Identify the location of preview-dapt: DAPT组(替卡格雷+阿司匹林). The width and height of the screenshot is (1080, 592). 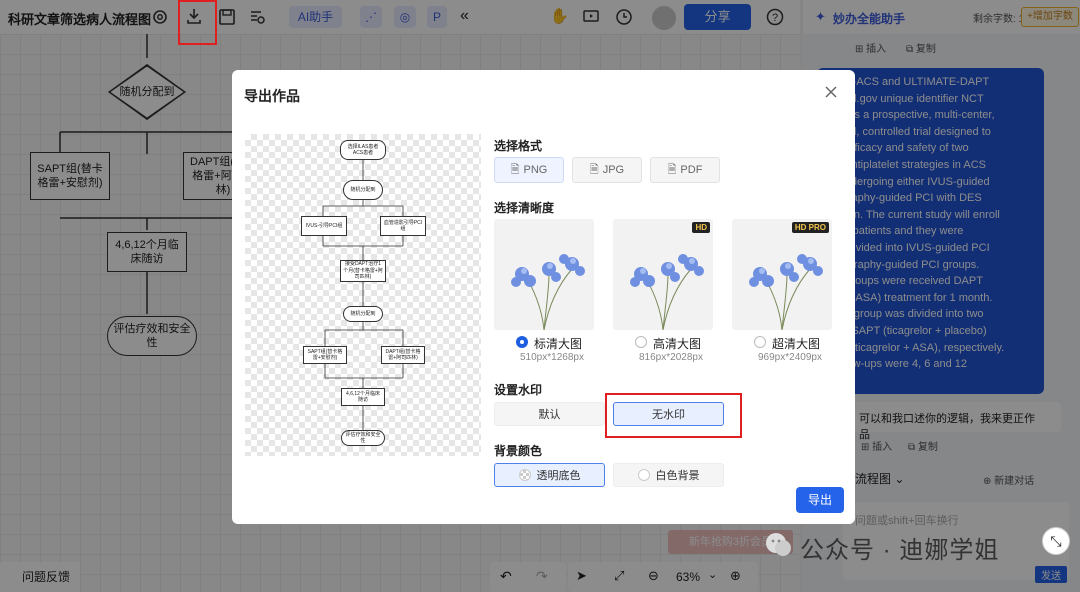
(403, 355).